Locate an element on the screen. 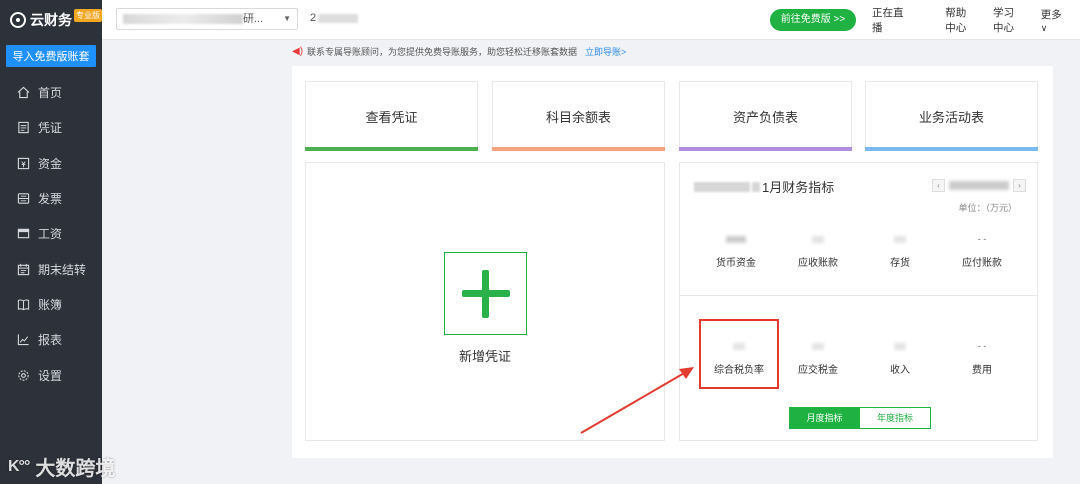  metric-label: 收入 is located at coordinates (900, 370).